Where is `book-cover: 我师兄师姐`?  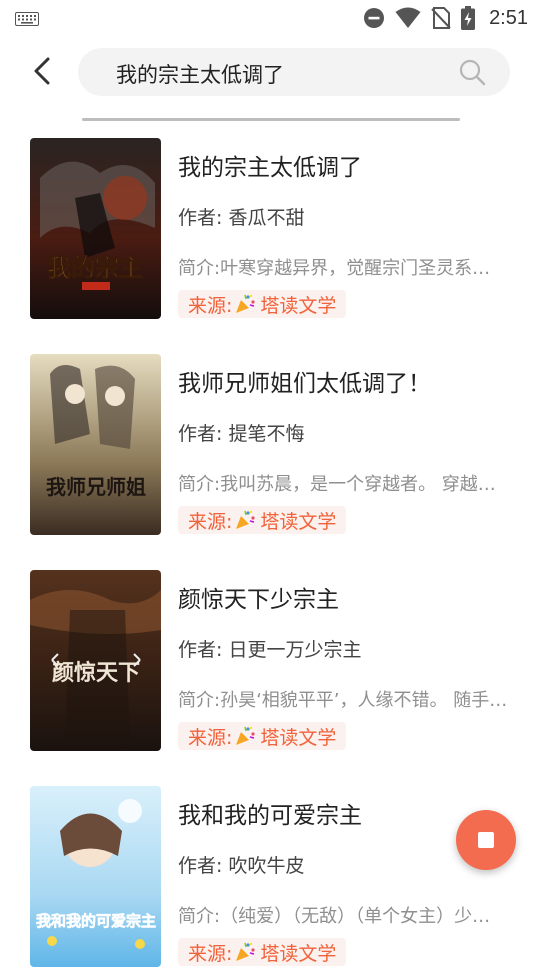 book-cover: 我师兄师姐 is located at coordinates (95, 444).